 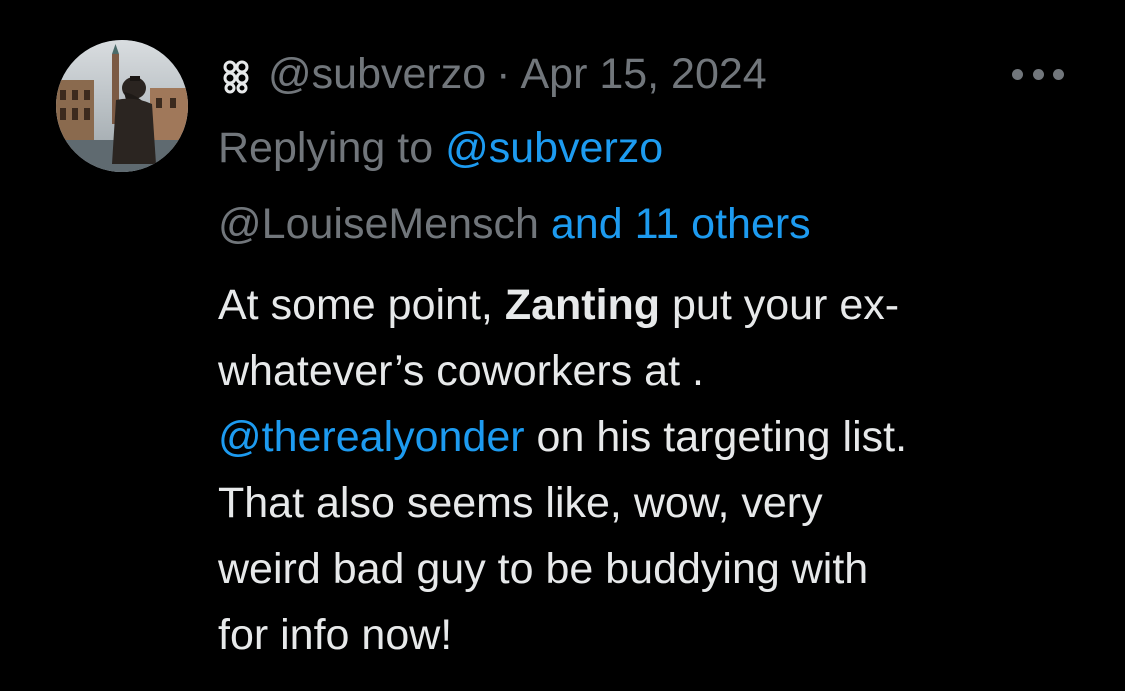 I want to click on tweet-line-3: @therealyonder on his targeting list., so click(x=658, y=437).